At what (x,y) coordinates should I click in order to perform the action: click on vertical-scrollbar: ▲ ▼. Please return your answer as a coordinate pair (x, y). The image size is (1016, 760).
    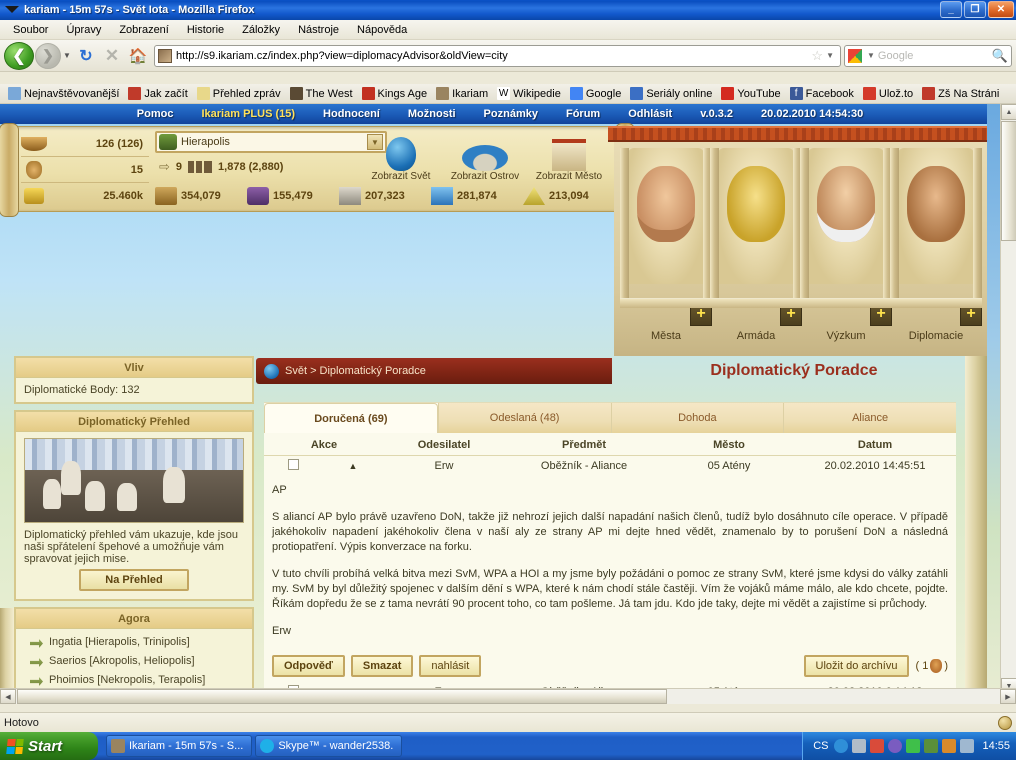
    Looking at the image, I should click on (1008, 399).